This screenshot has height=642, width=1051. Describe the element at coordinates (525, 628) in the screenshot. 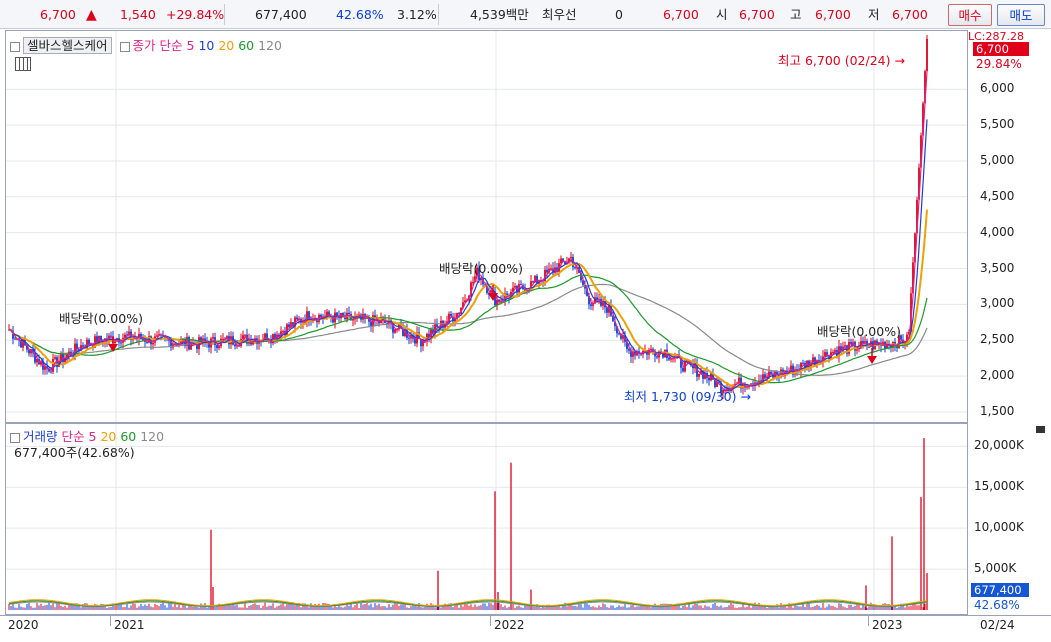

I see `x-axis: 2020 2021 2022 2023 02/24` at that location.